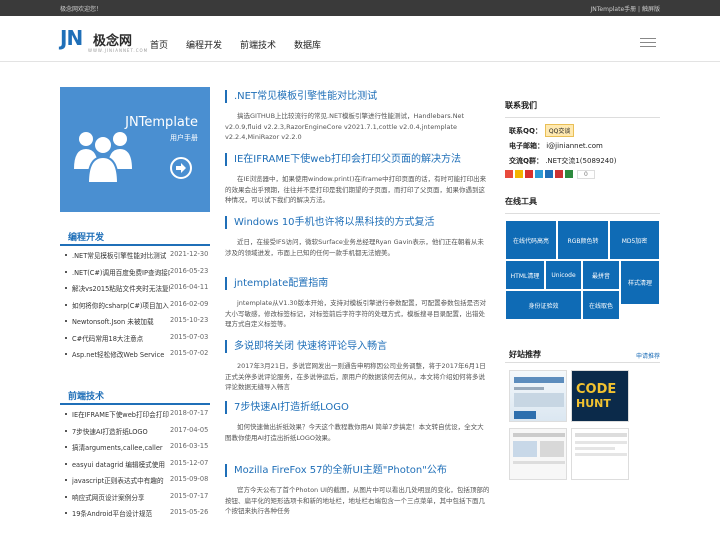  What do you see at coordinates (189, 429) in the screenshot?
I see `sidebar-item-date: 2017-04-05` at bounding box center [189, 429].